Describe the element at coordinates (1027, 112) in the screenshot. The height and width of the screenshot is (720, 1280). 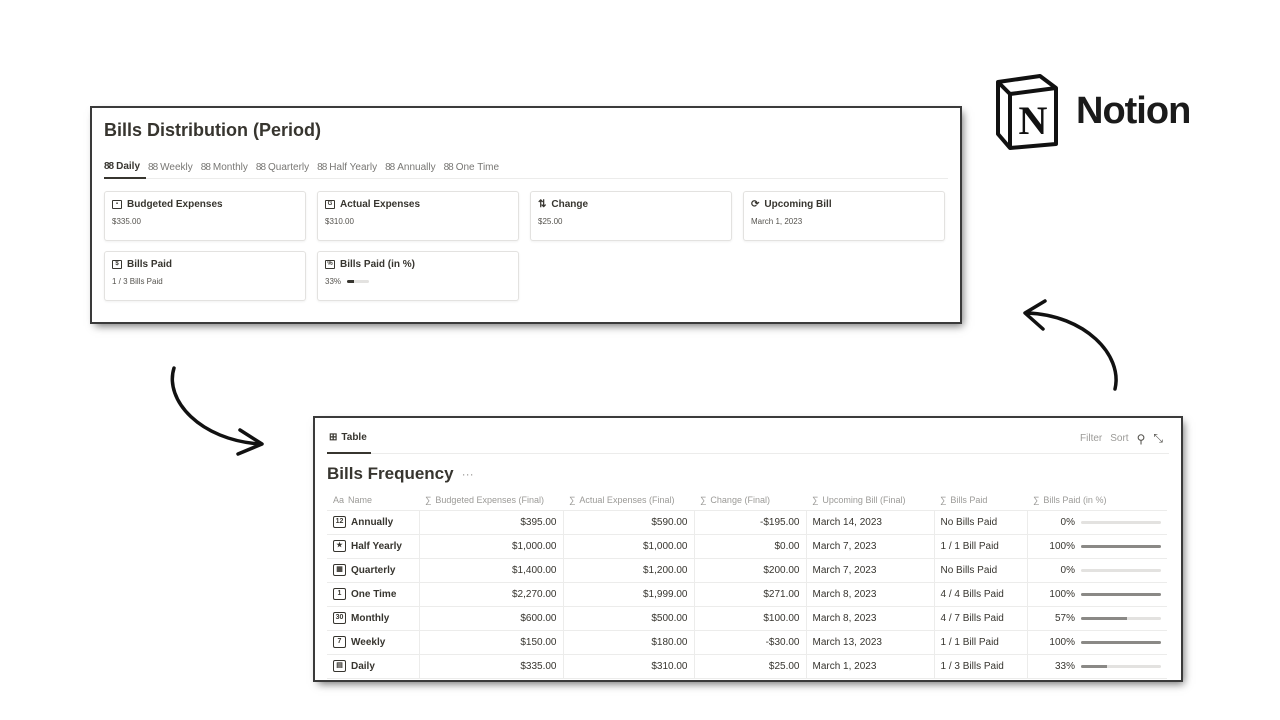
I see `notion-mark-icon: N` at that location.